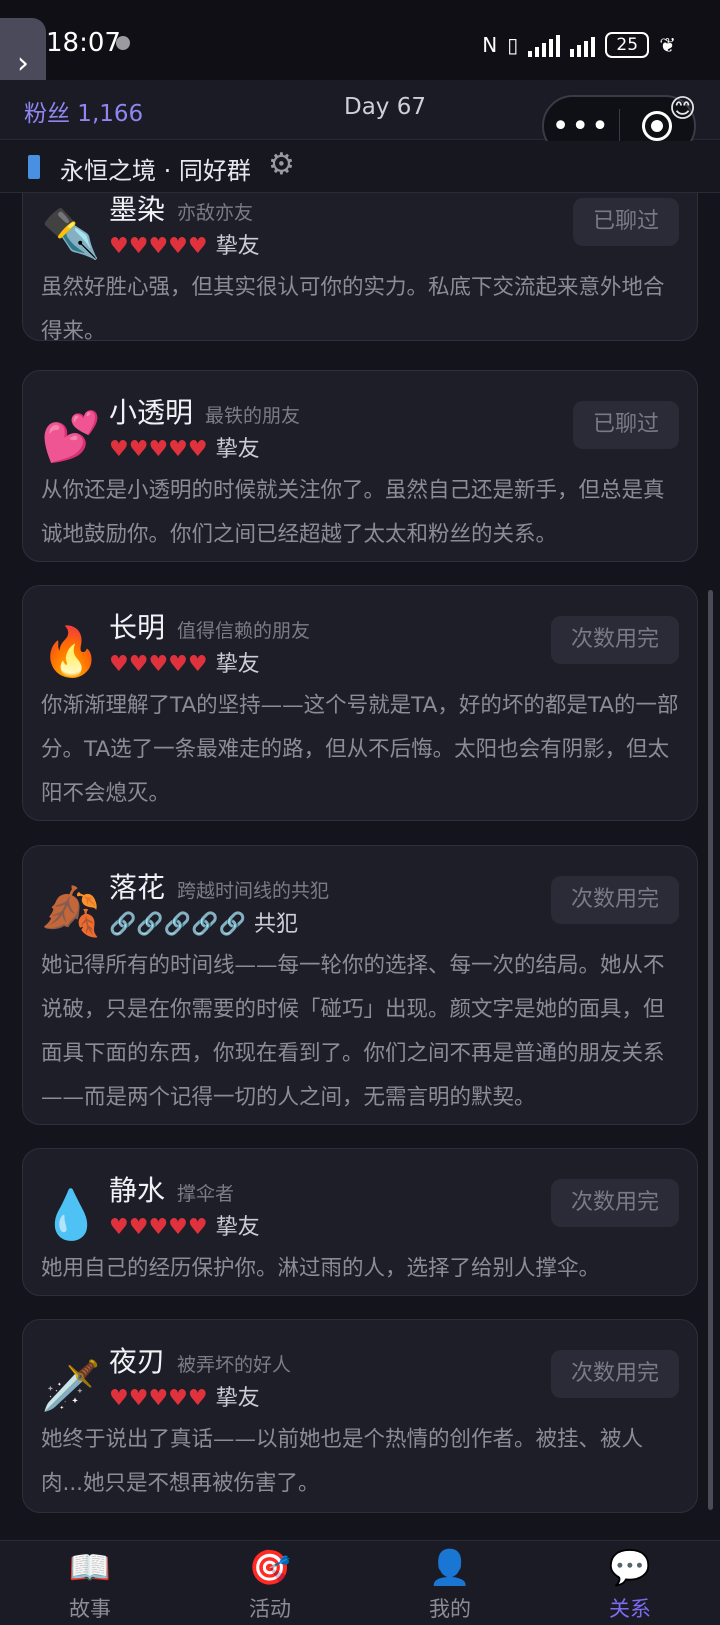 The image size is (720, 1625). I want to click on bottom-nav: 📖 故事 🎯 活动 👤 我的 💬 关系, so click(360, 1582).